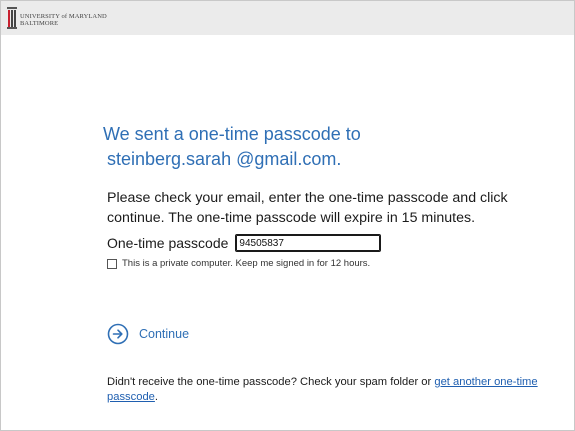 Image resolution: width=575 pixels, height=431 pixels. I want to click on page-title-line1: We sent a one-time passcode to, so click(232, 134).